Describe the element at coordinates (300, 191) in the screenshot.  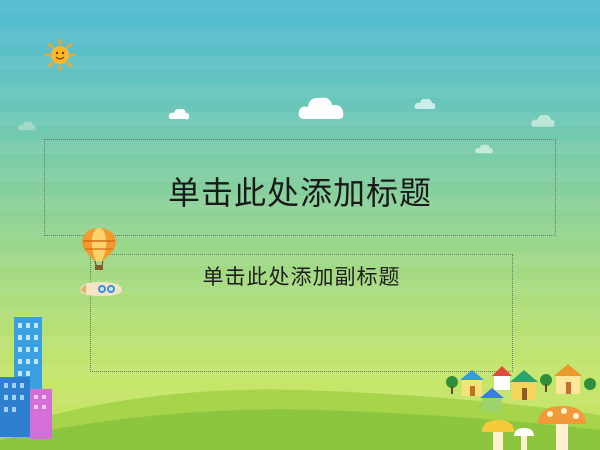
I see `title-text: 单击此处添加标题` at that location.